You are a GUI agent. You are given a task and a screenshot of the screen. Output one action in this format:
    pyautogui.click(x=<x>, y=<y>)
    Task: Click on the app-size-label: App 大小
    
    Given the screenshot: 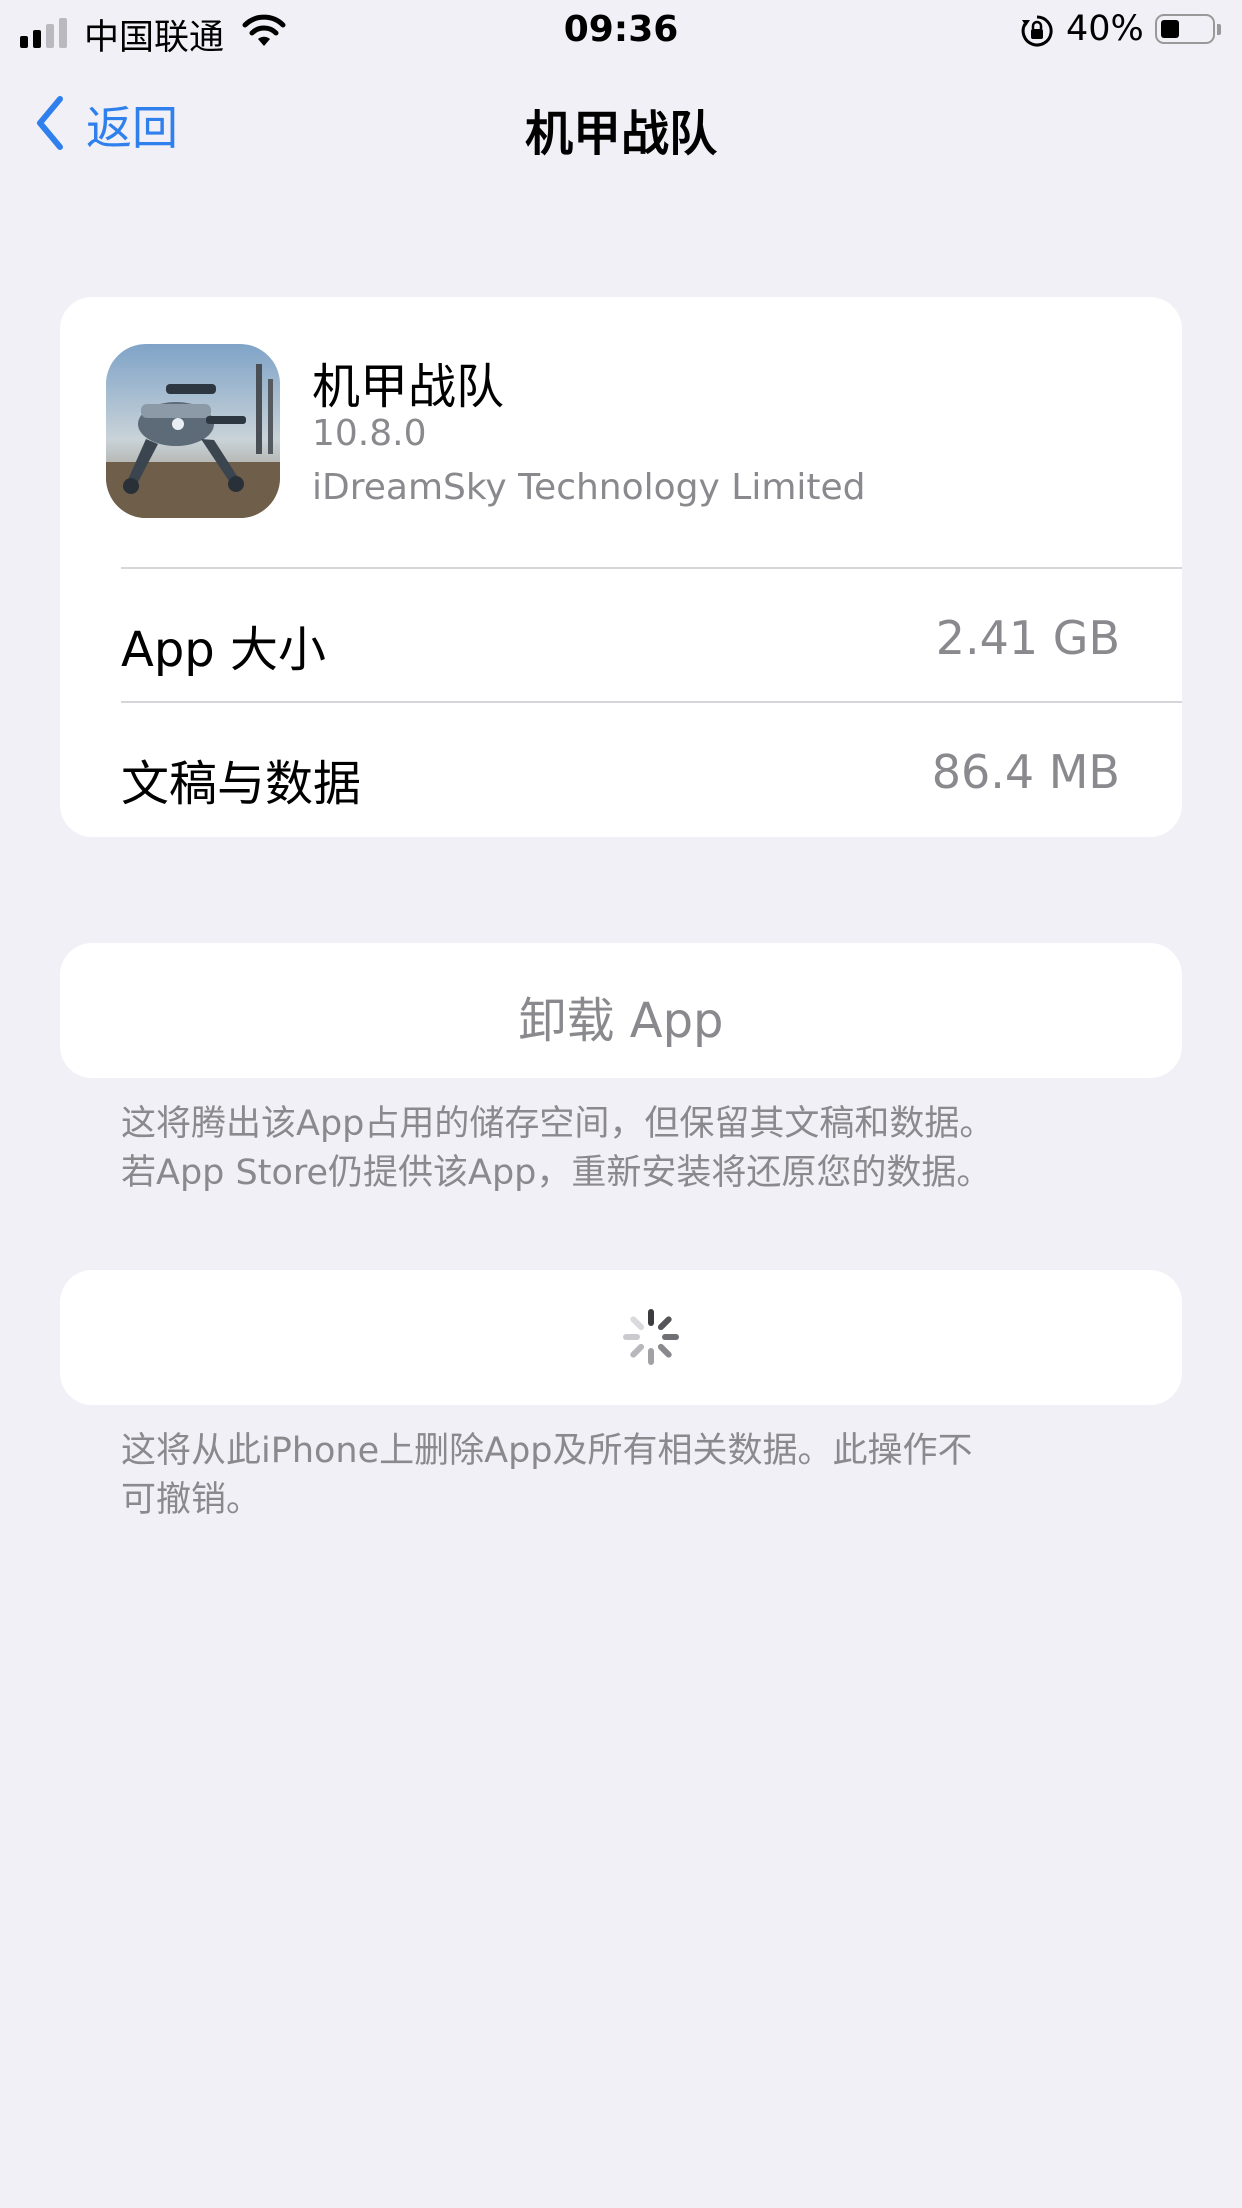 What is the action you would take?
    pyautogui.click(x=224, y=650)
    